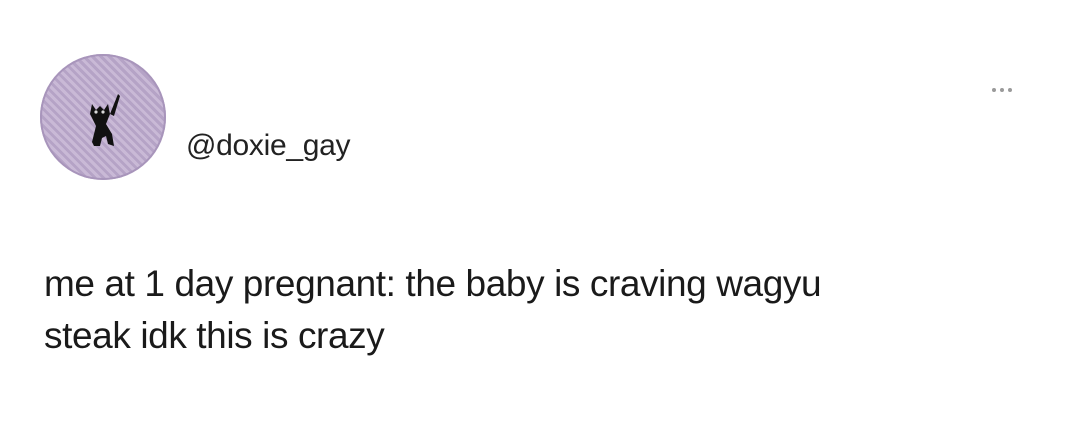 This screenshot has height=427, width=1080. What do you see at coordinates (214, 335) in the screenshot?
I see `tweet-text-line: steak idk this is crazy` at bounding box center [214, 335].